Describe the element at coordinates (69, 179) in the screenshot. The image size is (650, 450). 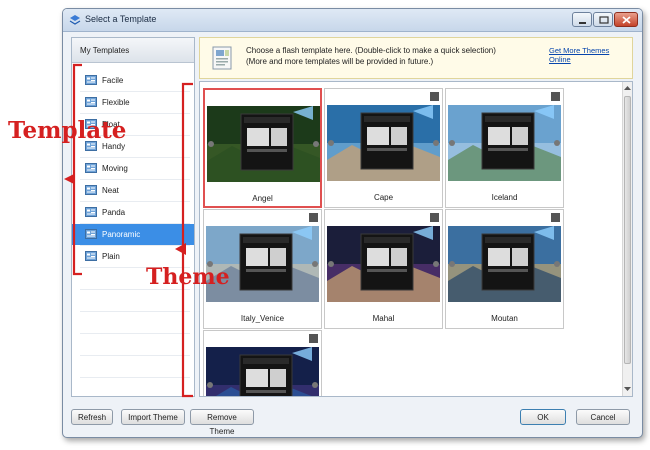
I see `template-arrow` at that location.